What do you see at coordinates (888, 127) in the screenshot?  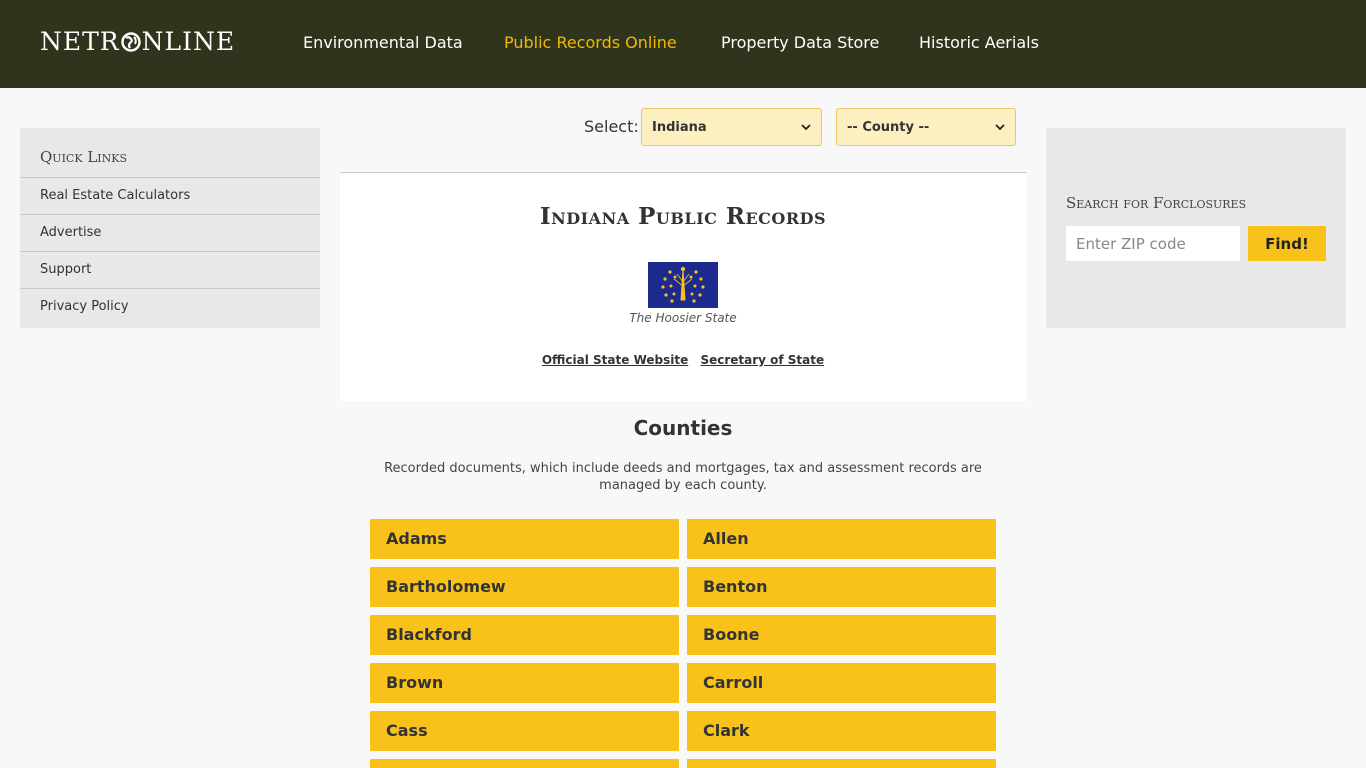 I see `county-select-value: -- County --` at bounding box center [888, 127].